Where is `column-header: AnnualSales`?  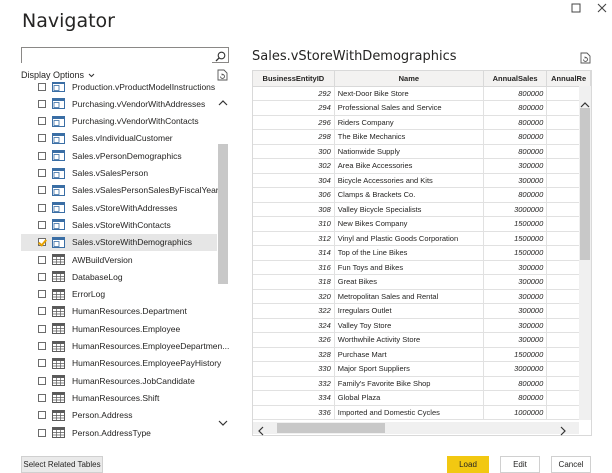 column-header: AnnualSales is located at coordinates (515, 79).